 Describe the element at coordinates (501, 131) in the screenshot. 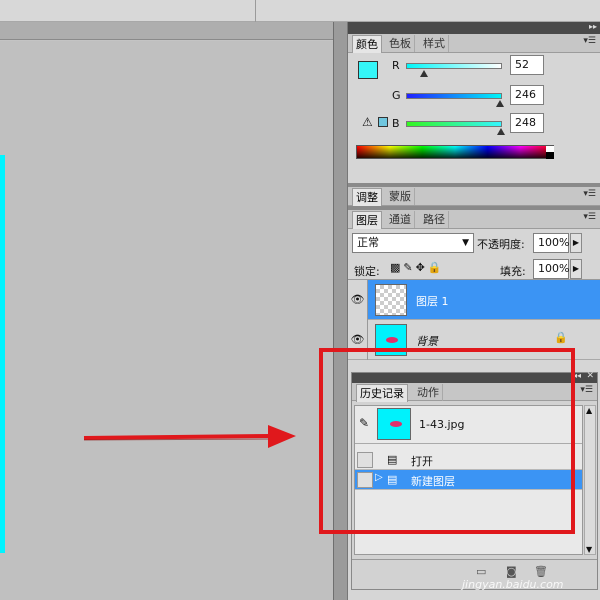

I see `b-slider-thumb` at that location.